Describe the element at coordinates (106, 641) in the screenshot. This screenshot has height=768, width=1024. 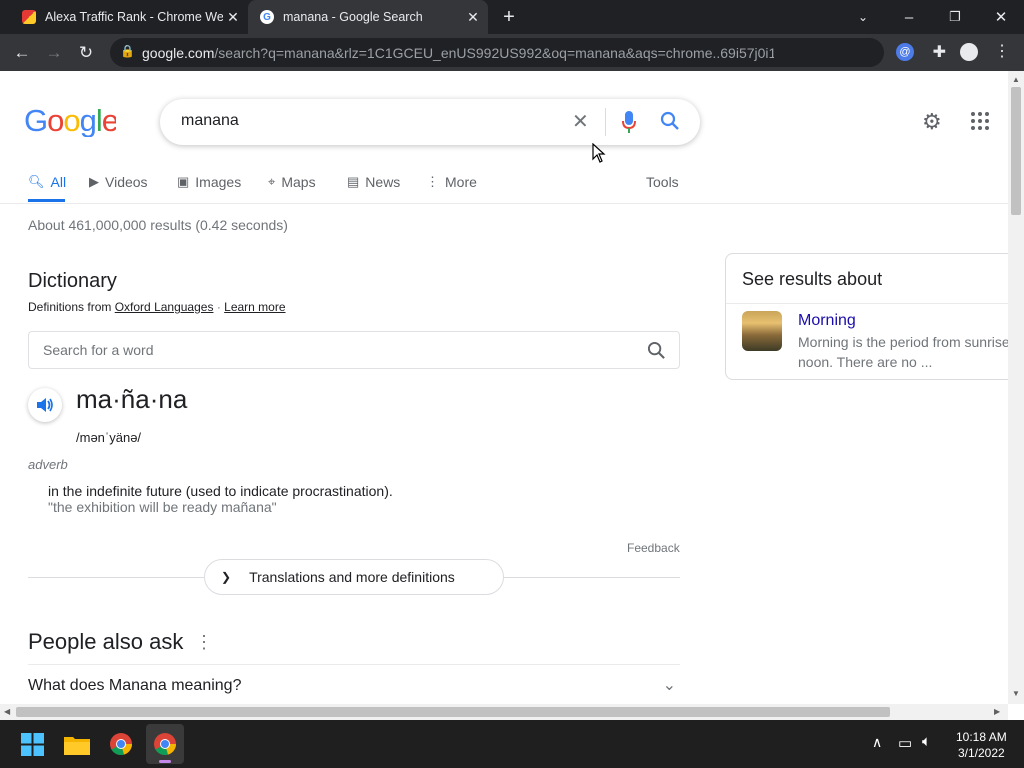
I see `people-also-ask-heading: People also ask` at that location.